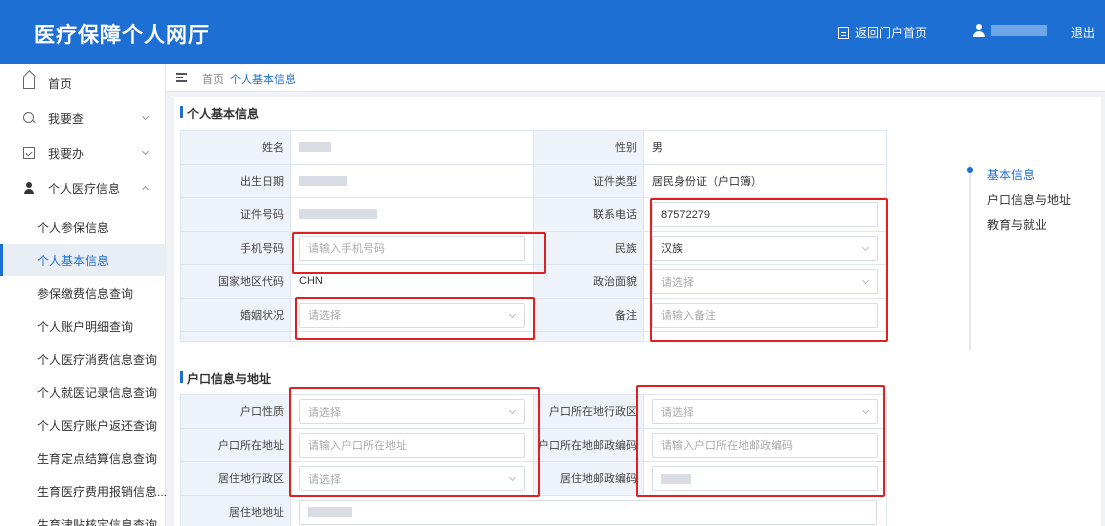  Describe the element at coordinates (1029, 199) in the screenshot. I see `anchor-item-household: 户口信息与地址` at that location.